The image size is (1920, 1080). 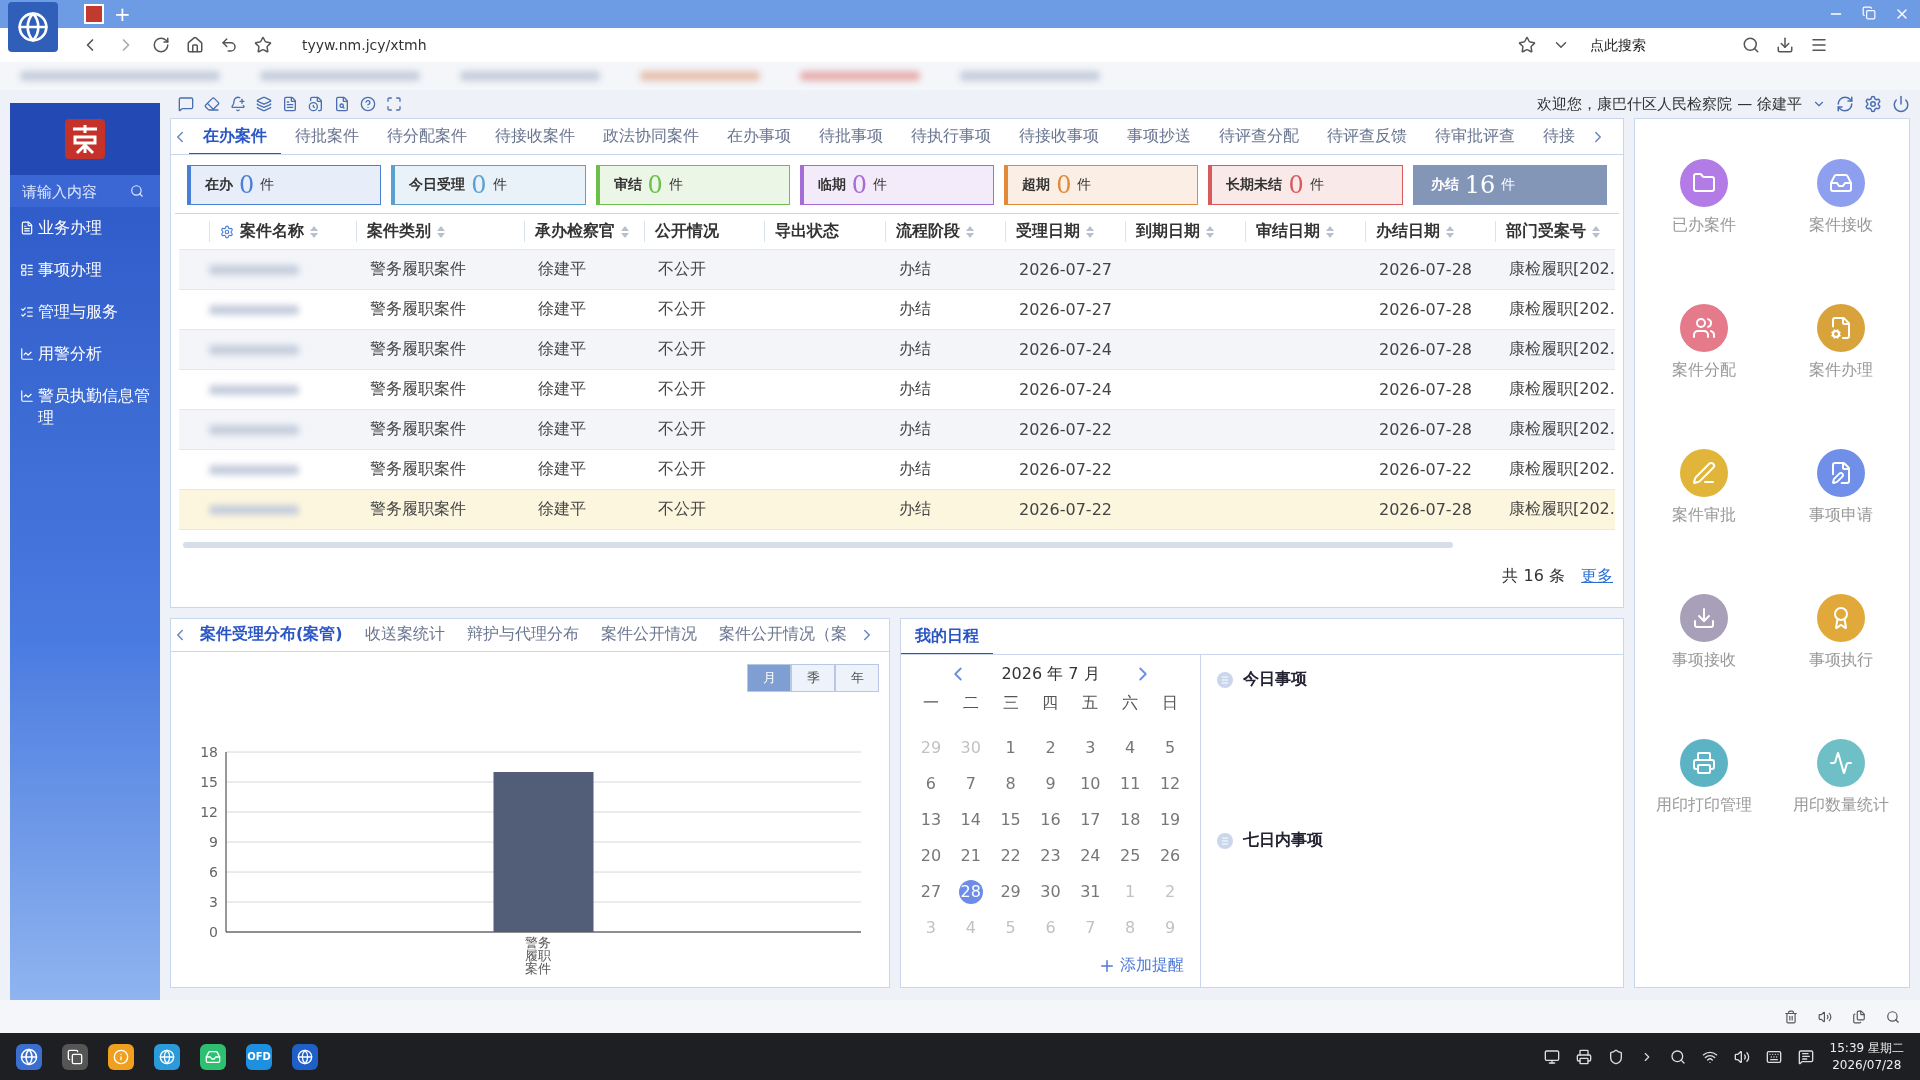 I want to click on calendar-day: 6, so click(x=930, y=784).